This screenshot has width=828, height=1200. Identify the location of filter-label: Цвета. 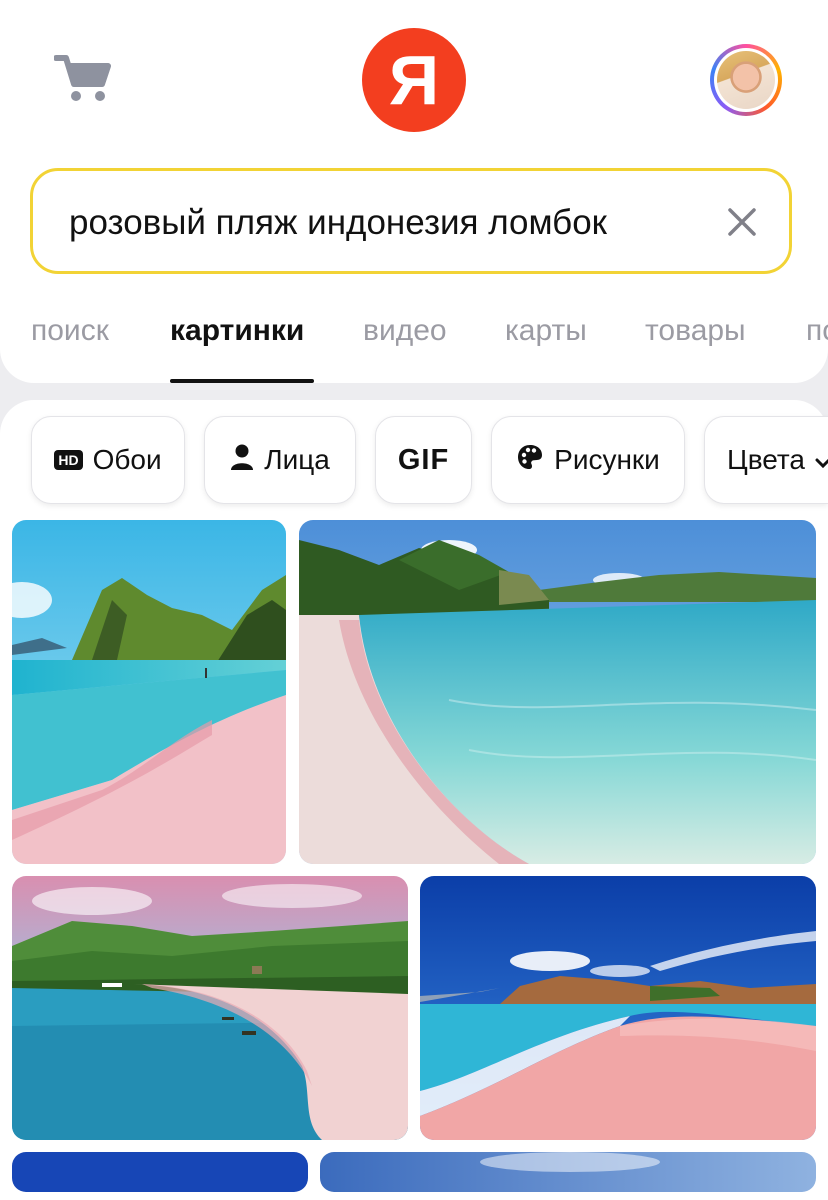
(766, 459).